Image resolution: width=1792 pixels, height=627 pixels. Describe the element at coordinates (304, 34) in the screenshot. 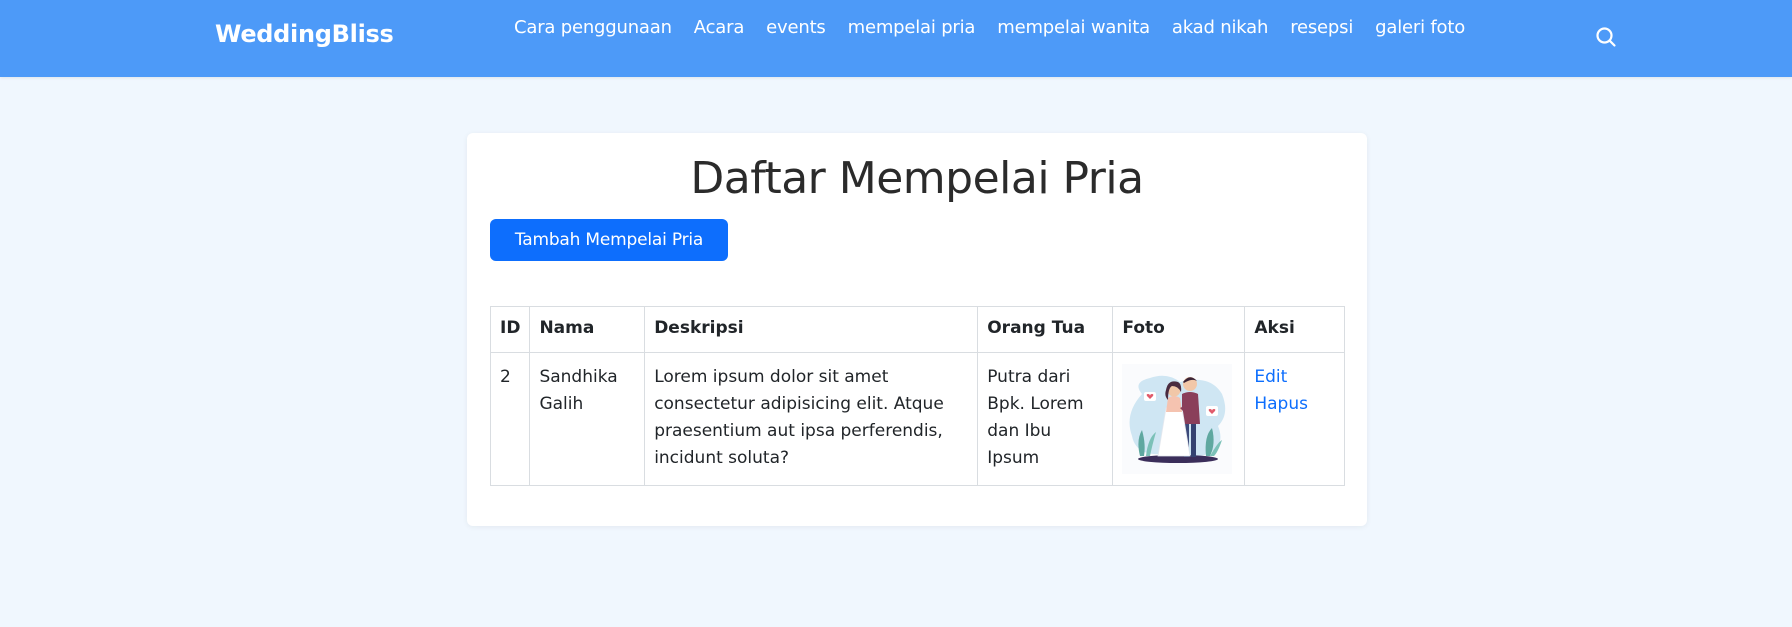

I see `brand-logo: WeddingBliss` at that location.